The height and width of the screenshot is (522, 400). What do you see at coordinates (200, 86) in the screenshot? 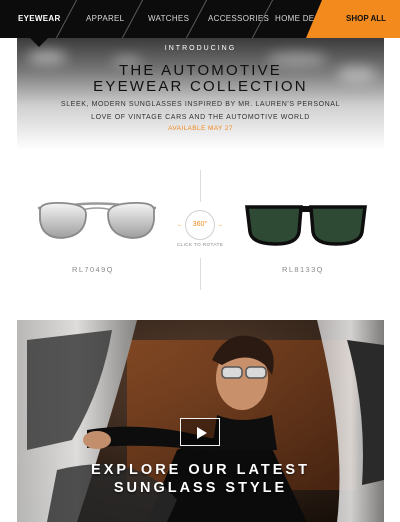
I see `hero-title-line2: EYEWEAR COLLECTION` at bounding box center [200, 86].